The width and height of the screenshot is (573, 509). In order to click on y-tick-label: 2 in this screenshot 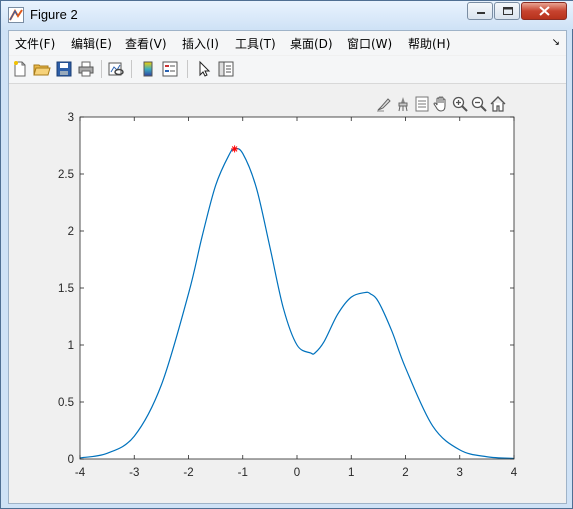, I will do `click(71, 232)`.